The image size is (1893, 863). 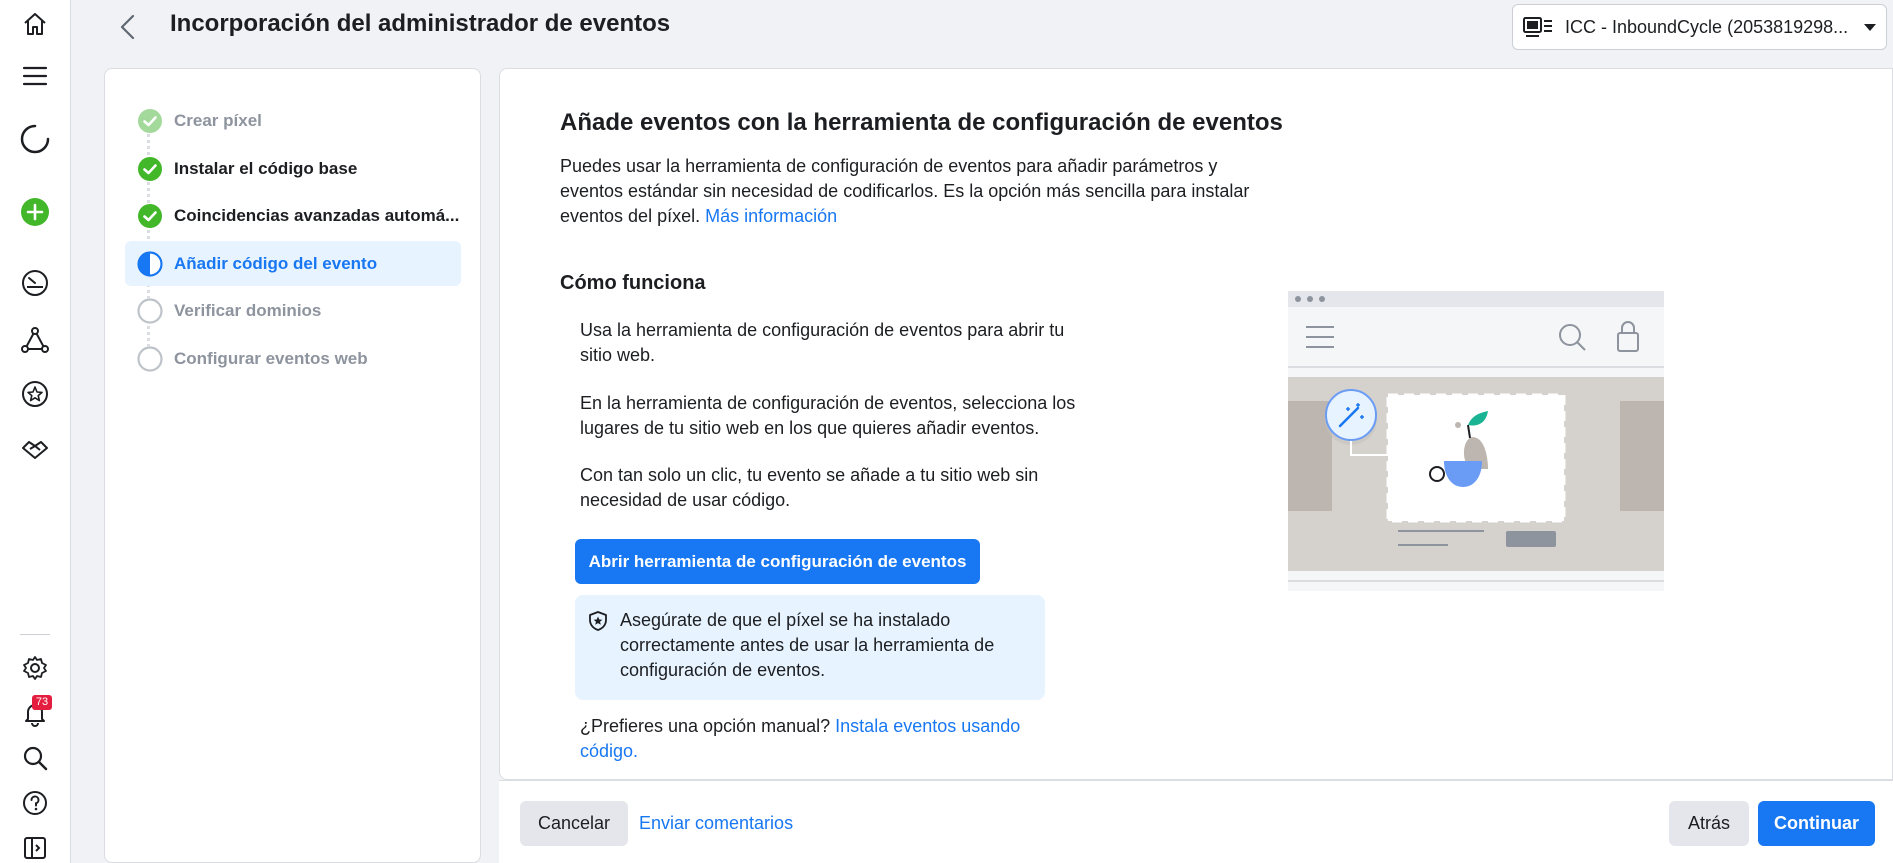 I want to click on step-verify-domains: Verificar dominios, so click(x=293, y=310).